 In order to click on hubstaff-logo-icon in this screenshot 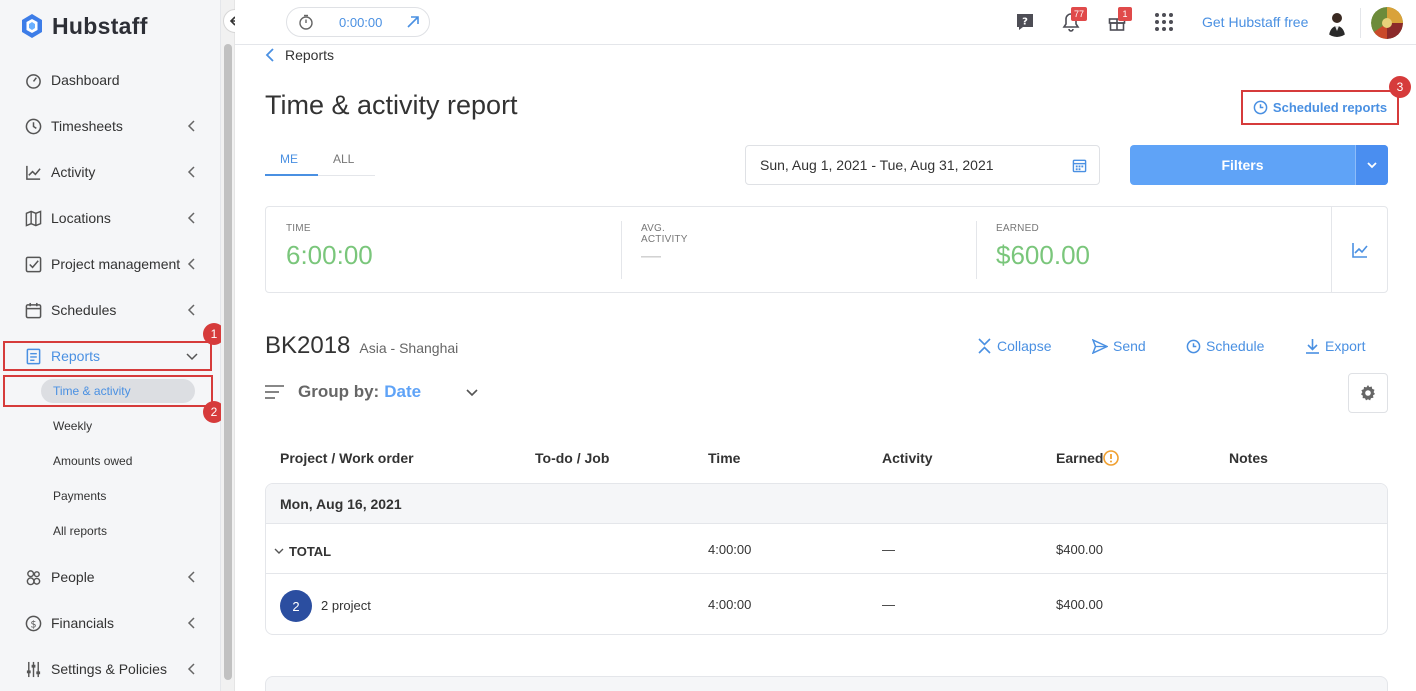, I will do `click(32, 26)`.